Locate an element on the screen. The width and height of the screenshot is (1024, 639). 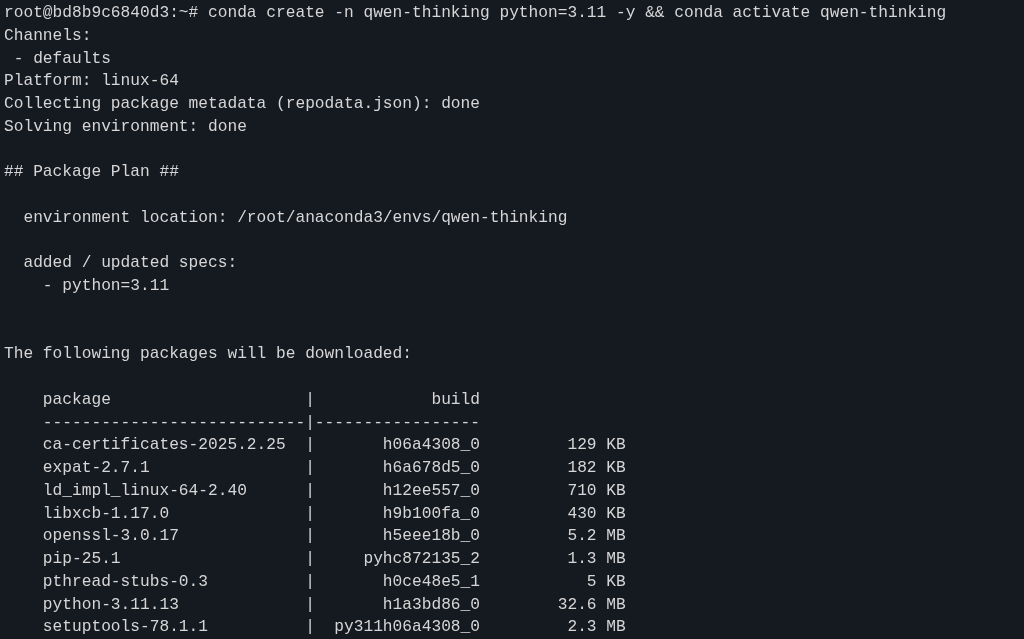
terminal-line: package | build is located at coordinates (260, 399).